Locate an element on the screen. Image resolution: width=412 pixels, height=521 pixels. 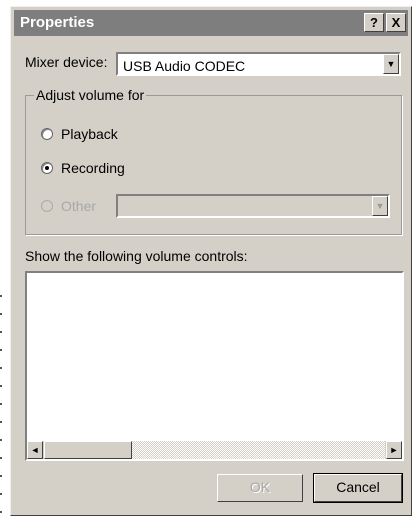
close-button: X is located at coordinates (396, 22).